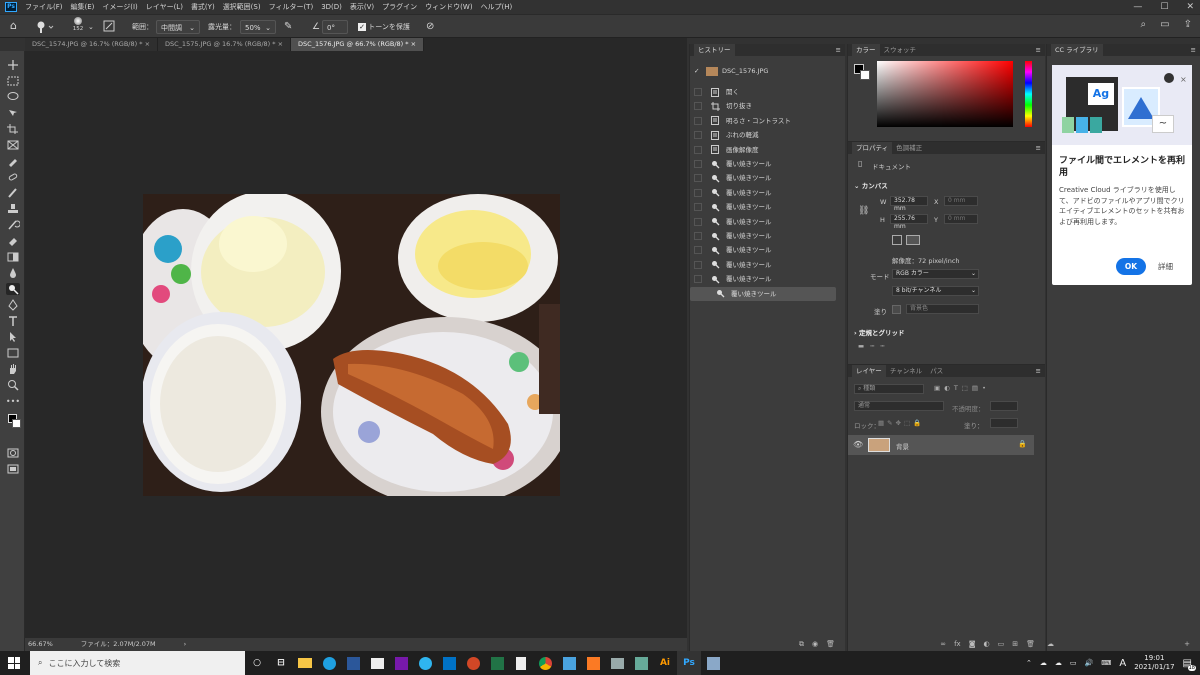  What do you see at coordinates (288, 27) in the screenshot?
I see `airbrush-icon: ✎` at bounding box center [288, 27].